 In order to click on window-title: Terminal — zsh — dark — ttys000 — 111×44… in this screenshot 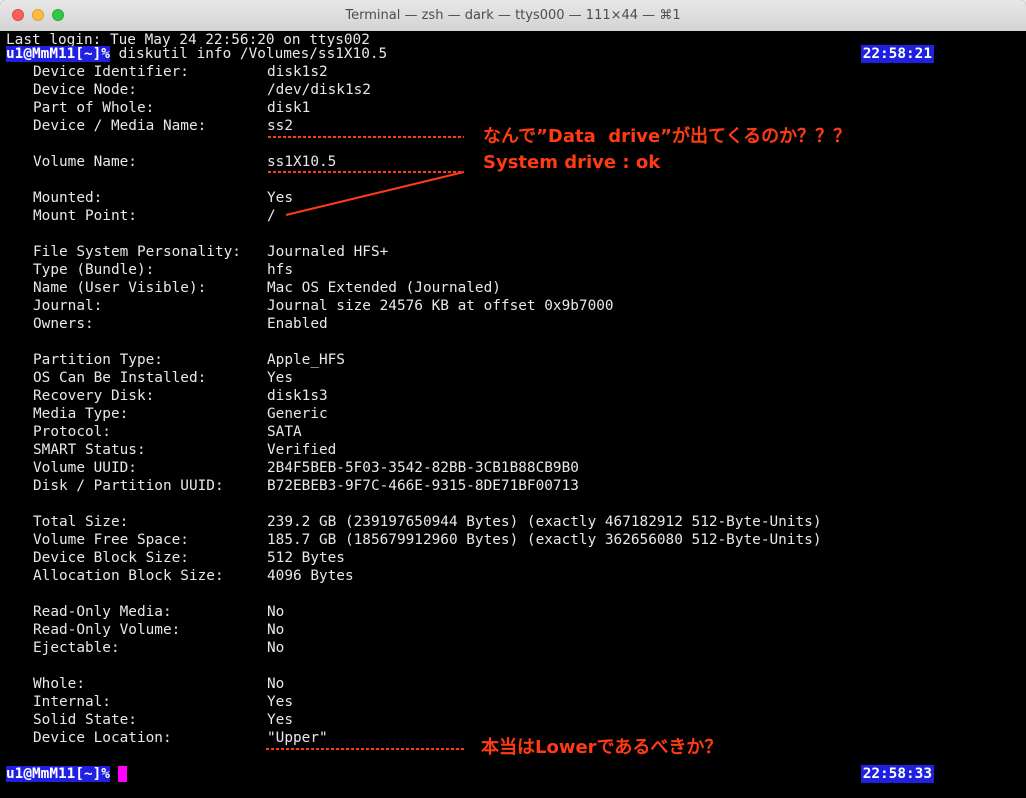, I will do `click(513, 15)`.